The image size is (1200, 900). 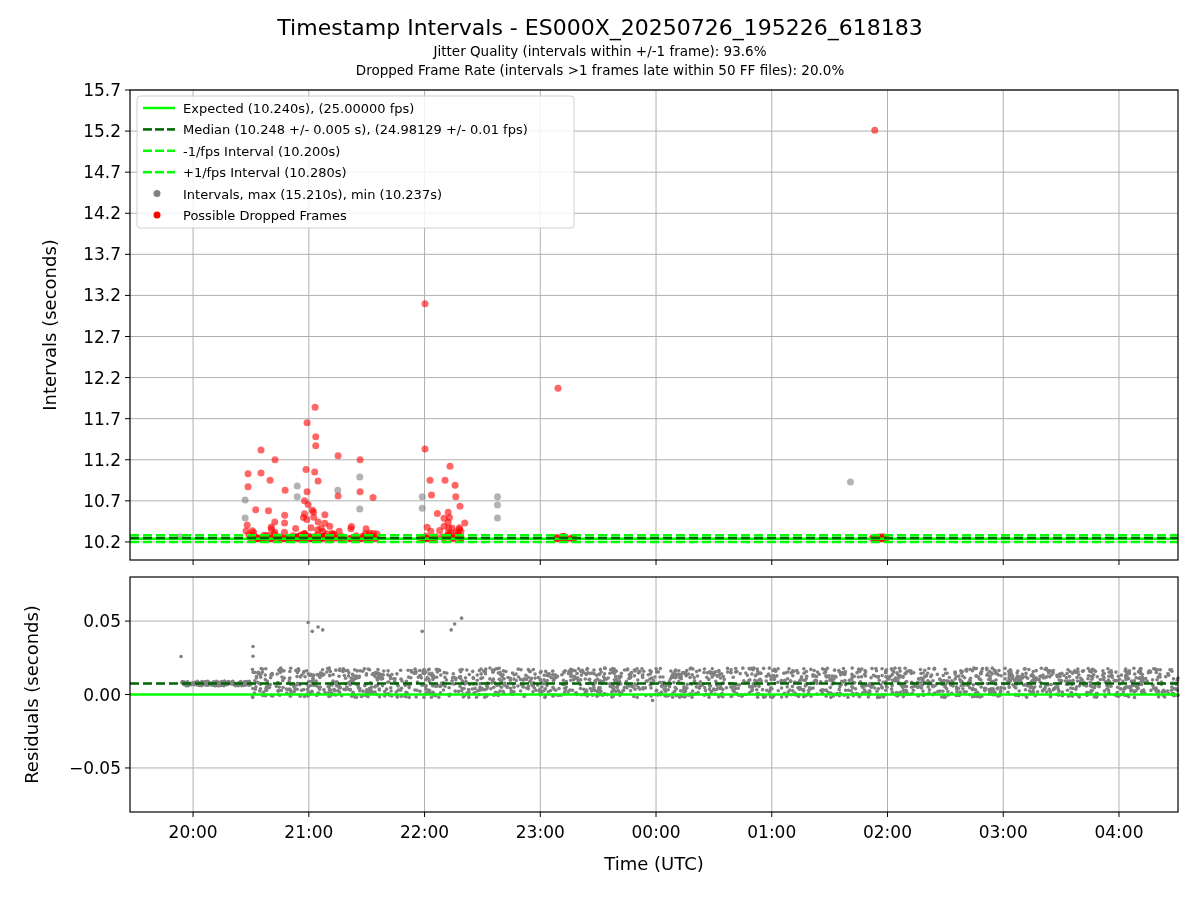 I want to click on figure-subtitle: Jitter Quality (intervals within +/-1 frame): 93.6%, so click(x=600, y=51).